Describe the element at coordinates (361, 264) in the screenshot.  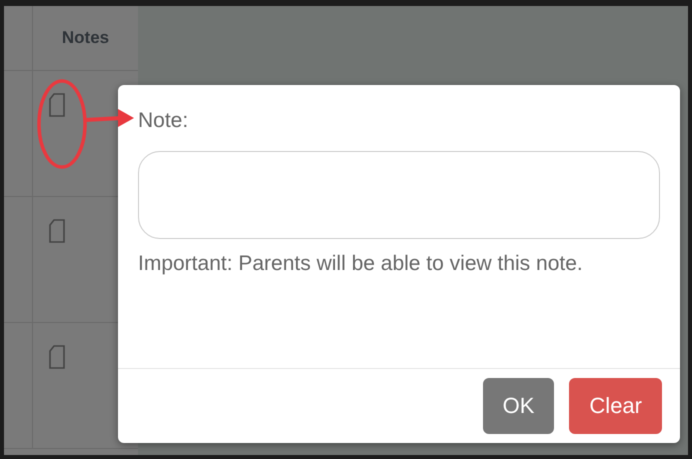
I see `important-message: Important: Parents will be able to view this note.` at that location.